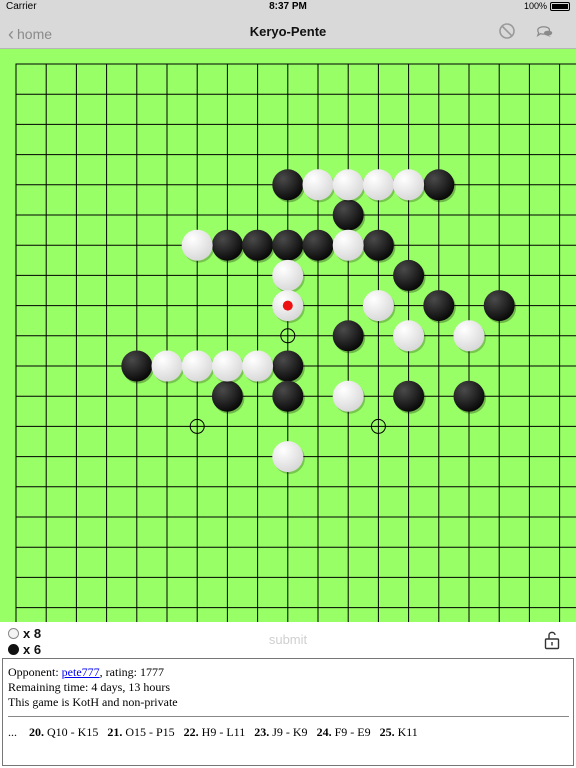 This screenshot has height=768, width=576. I want to click on move-entry: 24. F9 - E9, so click(339, 732).